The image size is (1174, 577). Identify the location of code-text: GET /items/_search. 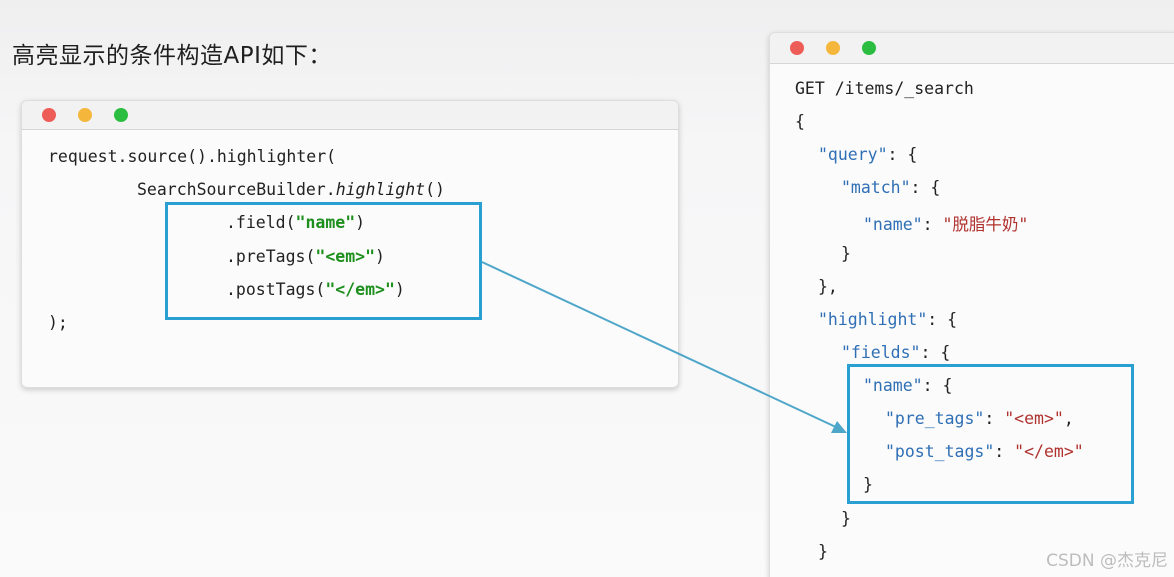
(884, 88).